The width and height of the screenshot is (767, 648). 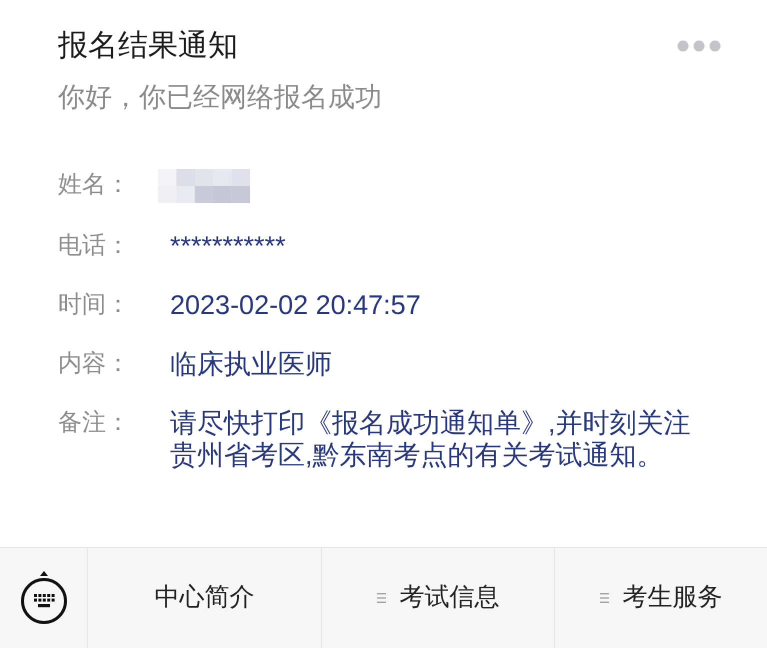 I want to click on keyboard-icon, so click(x=43, y=598).